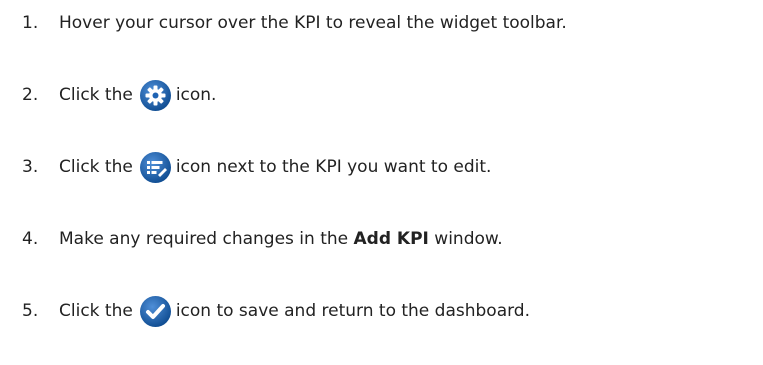 The width and height of the screenshot is (763, 365). What do you see at coordinates (333, 167) in the screenshot?
I see `step-text-after: icon next to the KPI you want to edit.` at bounding box center [333, 167].